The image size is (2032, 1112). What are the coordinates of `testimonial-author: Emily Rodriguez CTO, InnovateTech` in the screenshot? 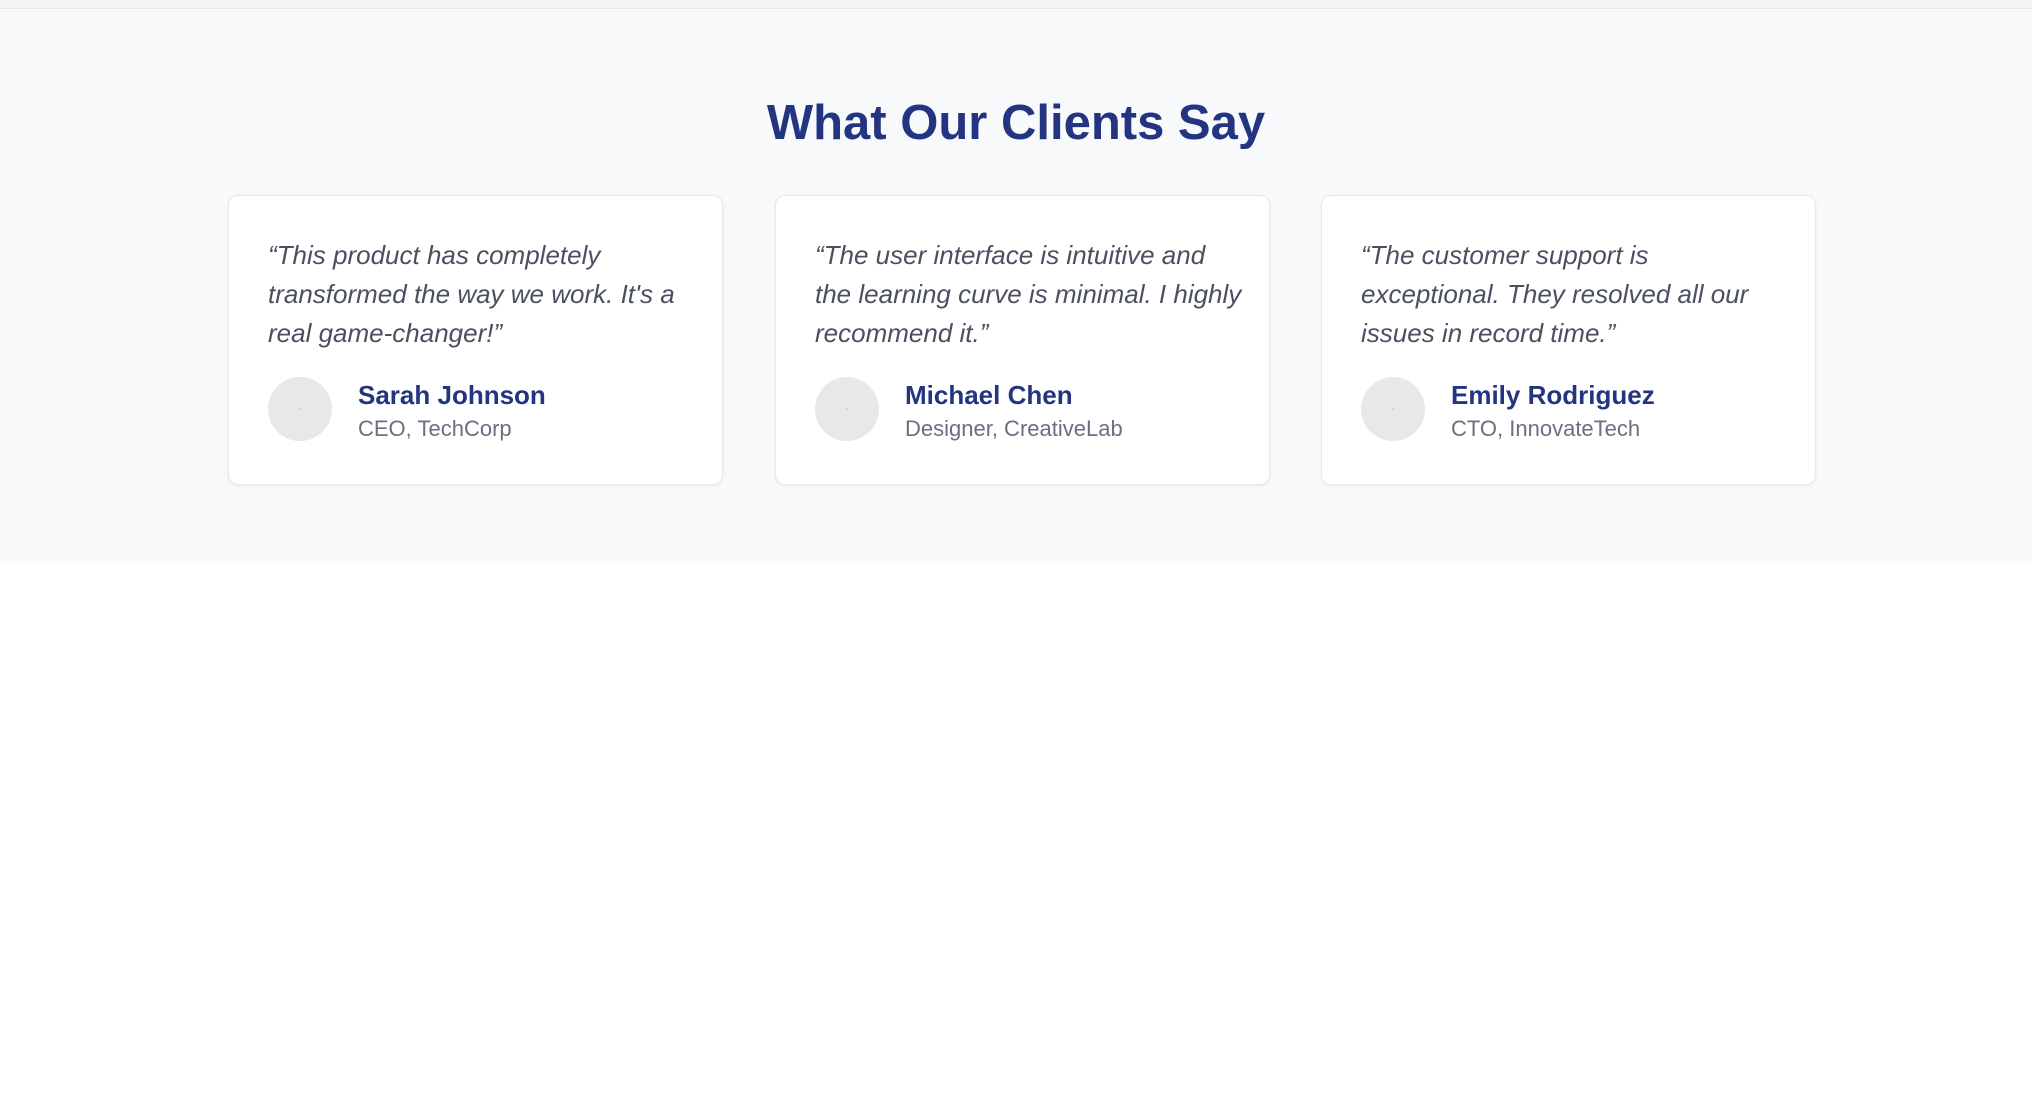 It's located at (1576, 410).